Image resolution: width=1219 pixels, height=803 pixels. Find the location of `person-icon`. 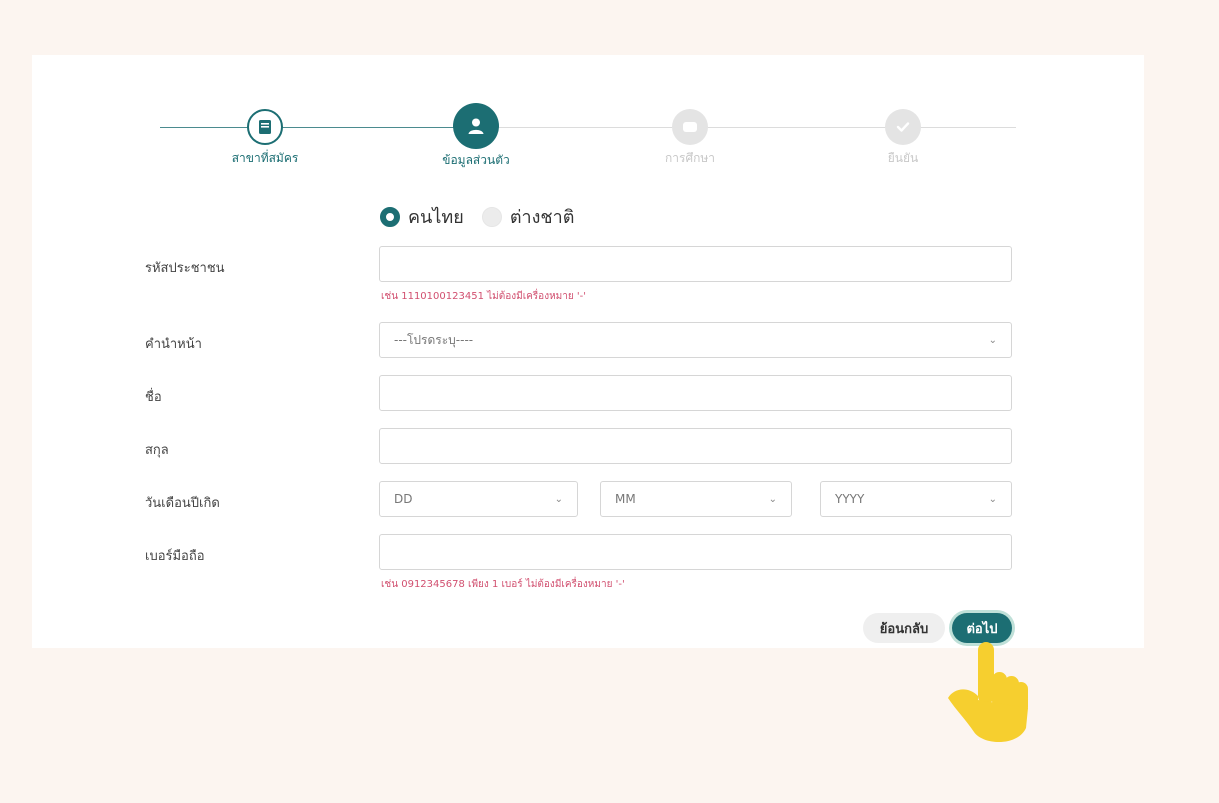

person-icon is located at coordinates (476, 126).